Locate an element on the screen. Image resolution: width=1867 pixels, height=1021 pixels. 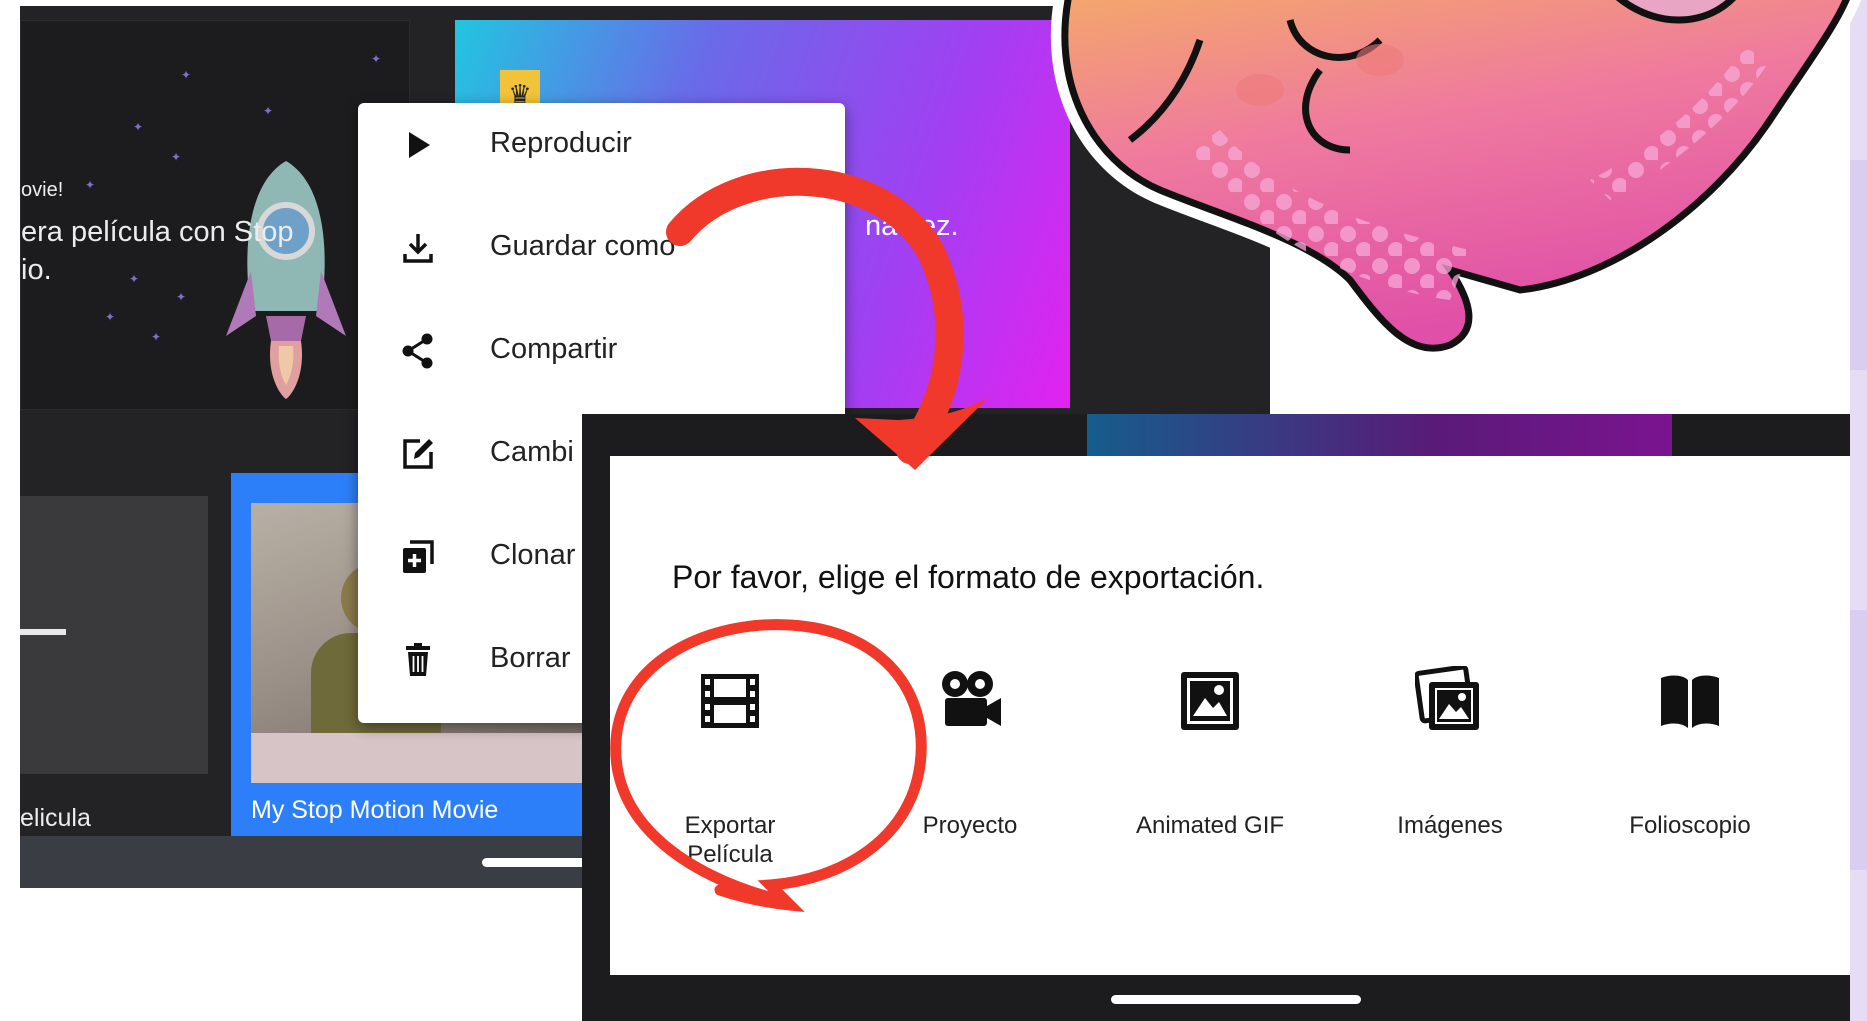
label-line1: Proyecto is located at coordinates (970, 825).